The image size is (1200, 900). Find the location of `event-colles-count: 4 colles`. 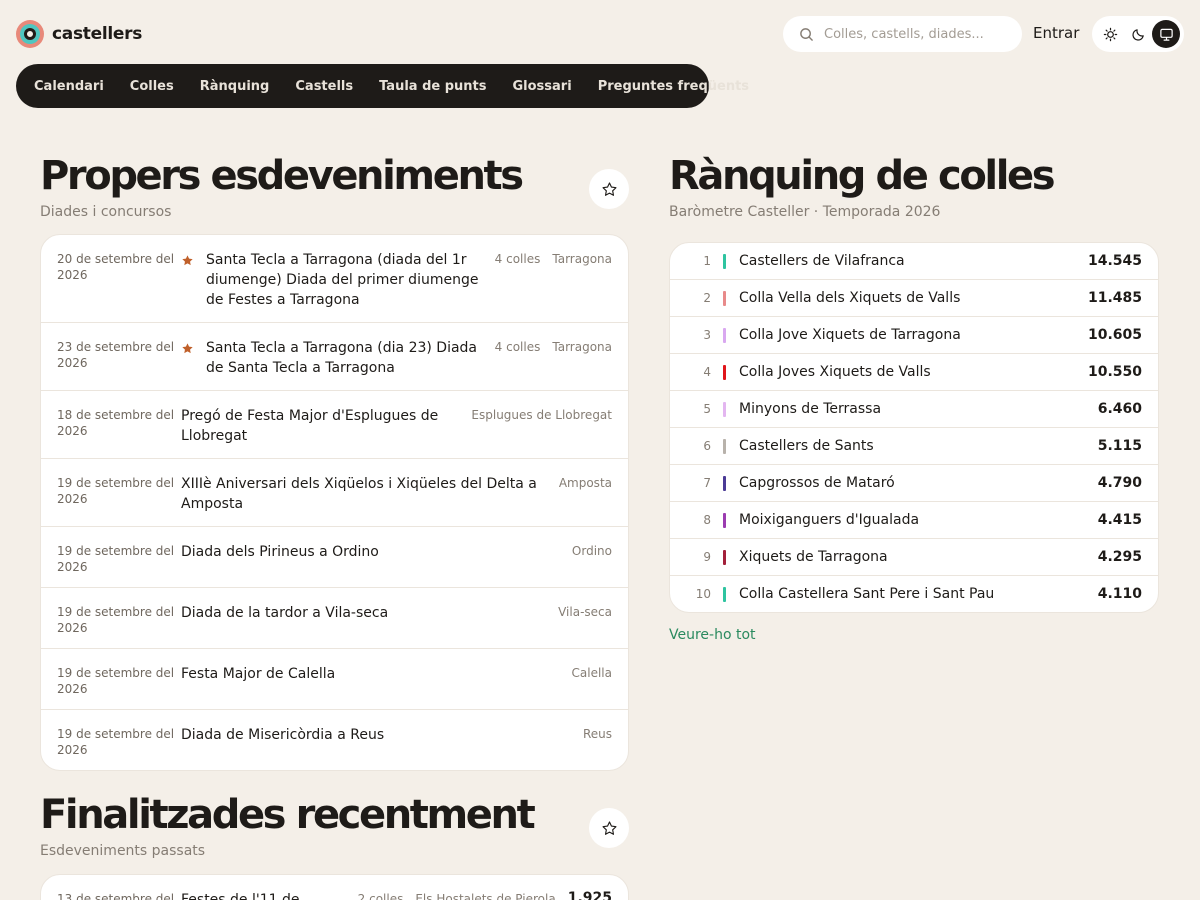

event-colles-count: 4 colles is located at coordinates (517, 259).